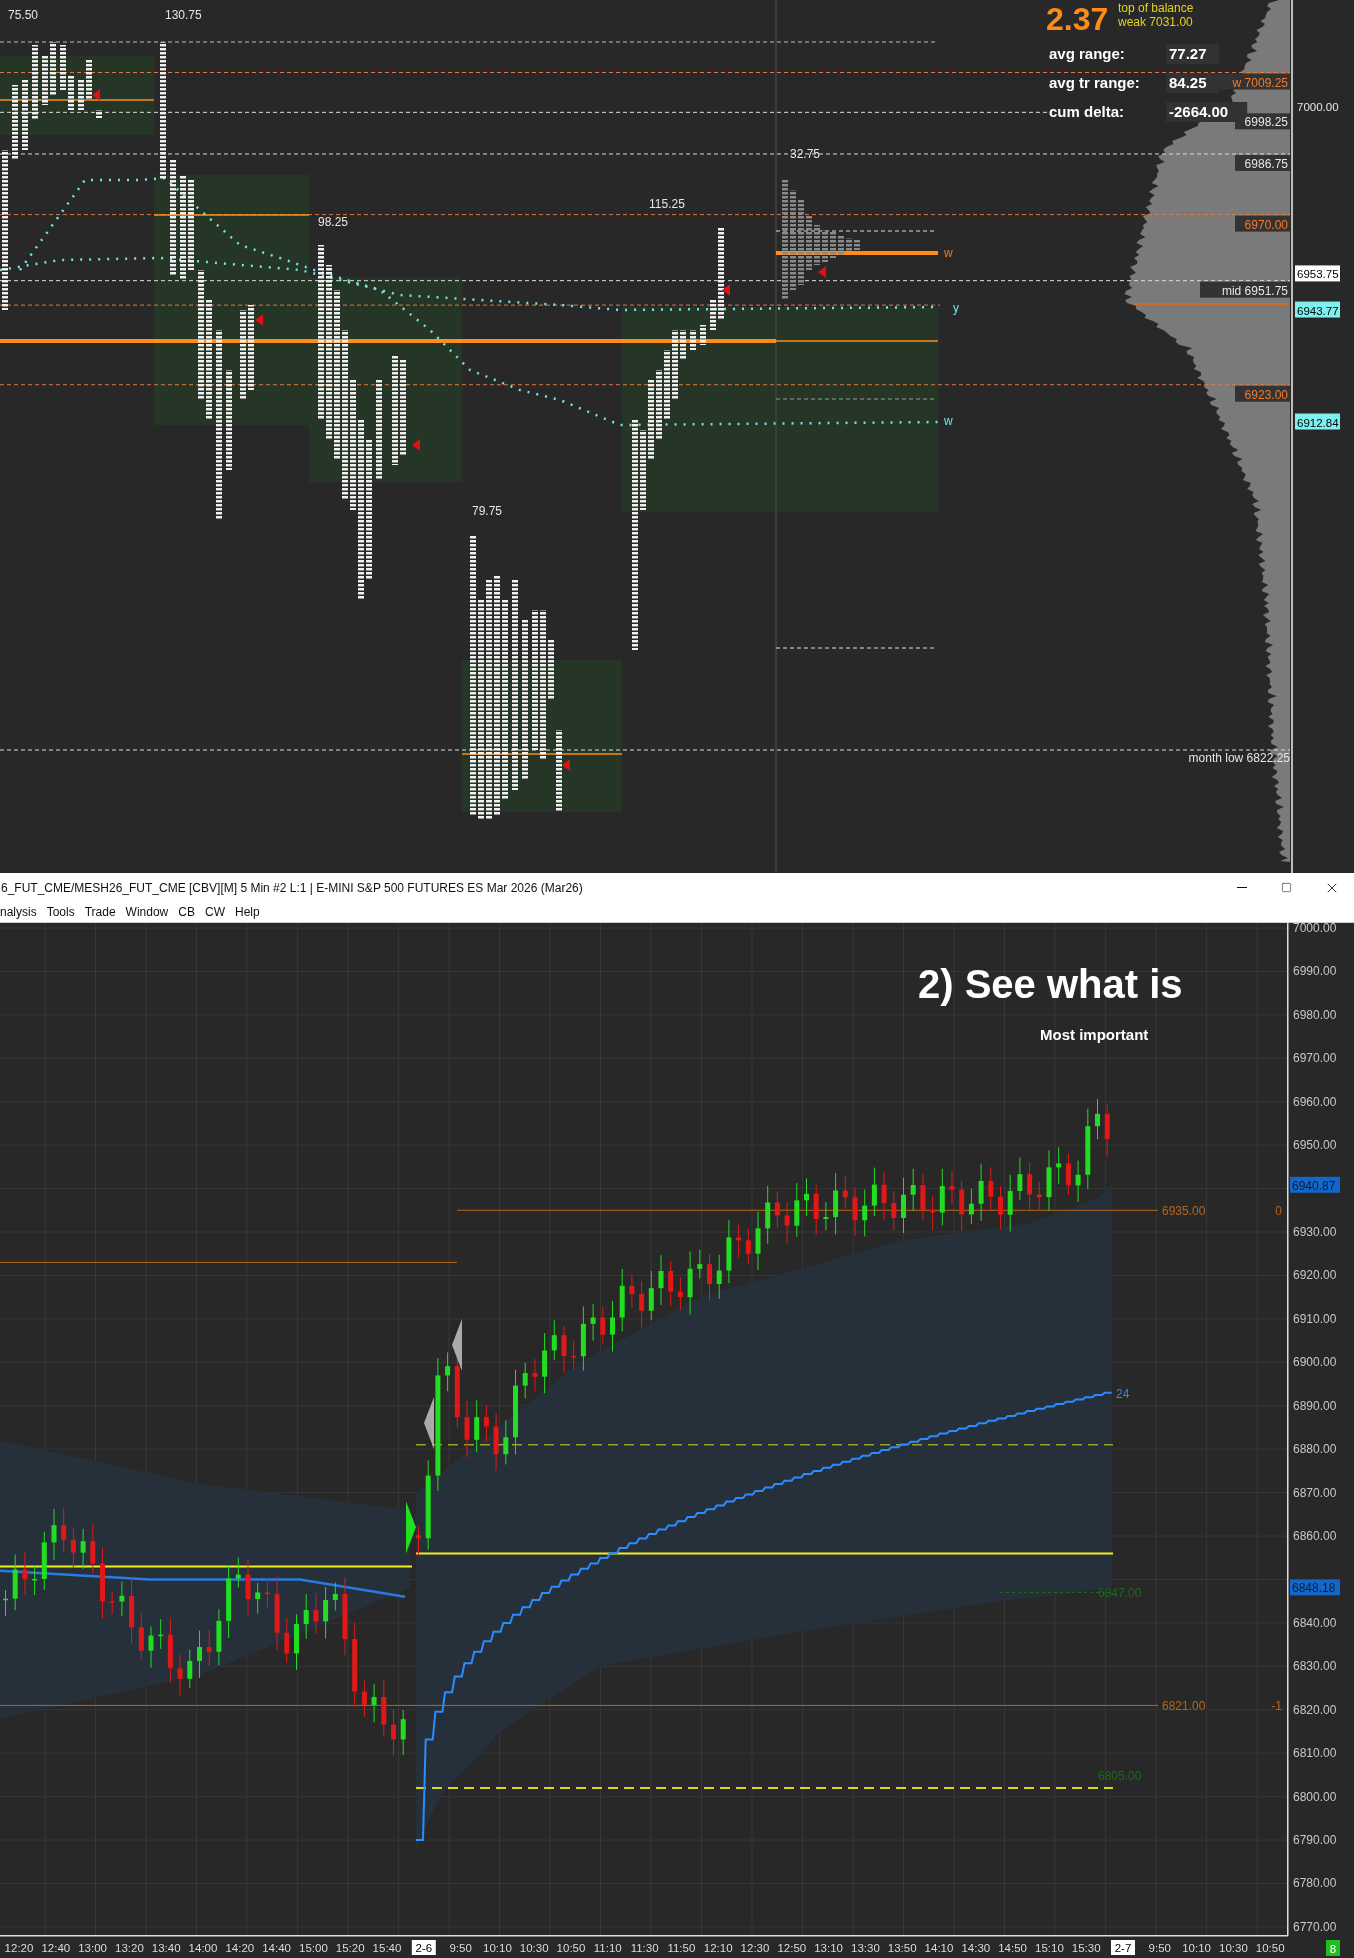  Describe the element at coordinates (92, 1948) in the screenshot. I see `time-label: 13:00` at that location.